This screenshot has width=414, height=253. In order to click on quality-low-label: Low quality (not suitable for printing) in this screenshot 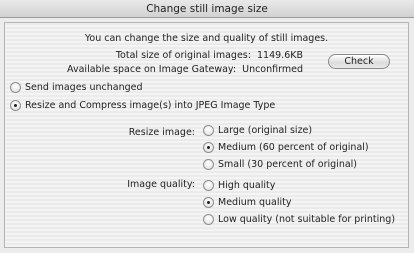, I will do `click(306, 219)`.